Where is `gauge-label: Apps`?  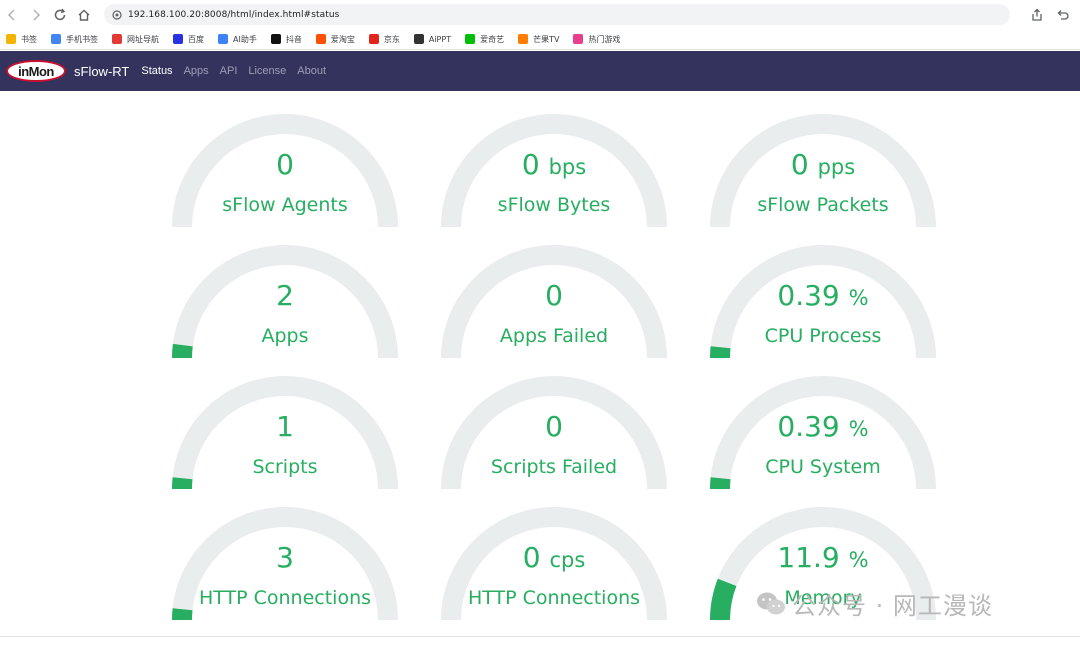
gauge-label: Apps is located at coordinates (285, 336).